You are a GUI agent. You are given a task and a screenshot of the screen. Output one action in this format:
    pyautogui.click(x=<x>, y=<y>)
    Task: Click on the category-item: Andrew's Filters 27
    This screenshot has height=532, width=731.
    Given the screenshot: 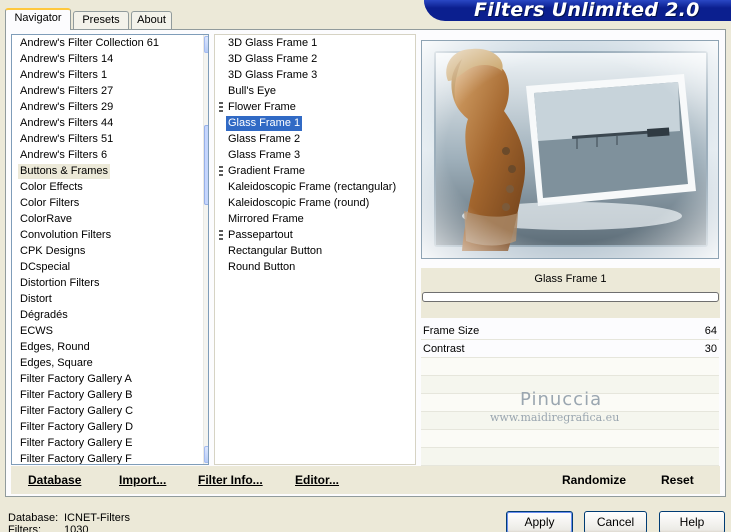 What is the action you would take?
    pyautogui.click(x=66, y=91)
    